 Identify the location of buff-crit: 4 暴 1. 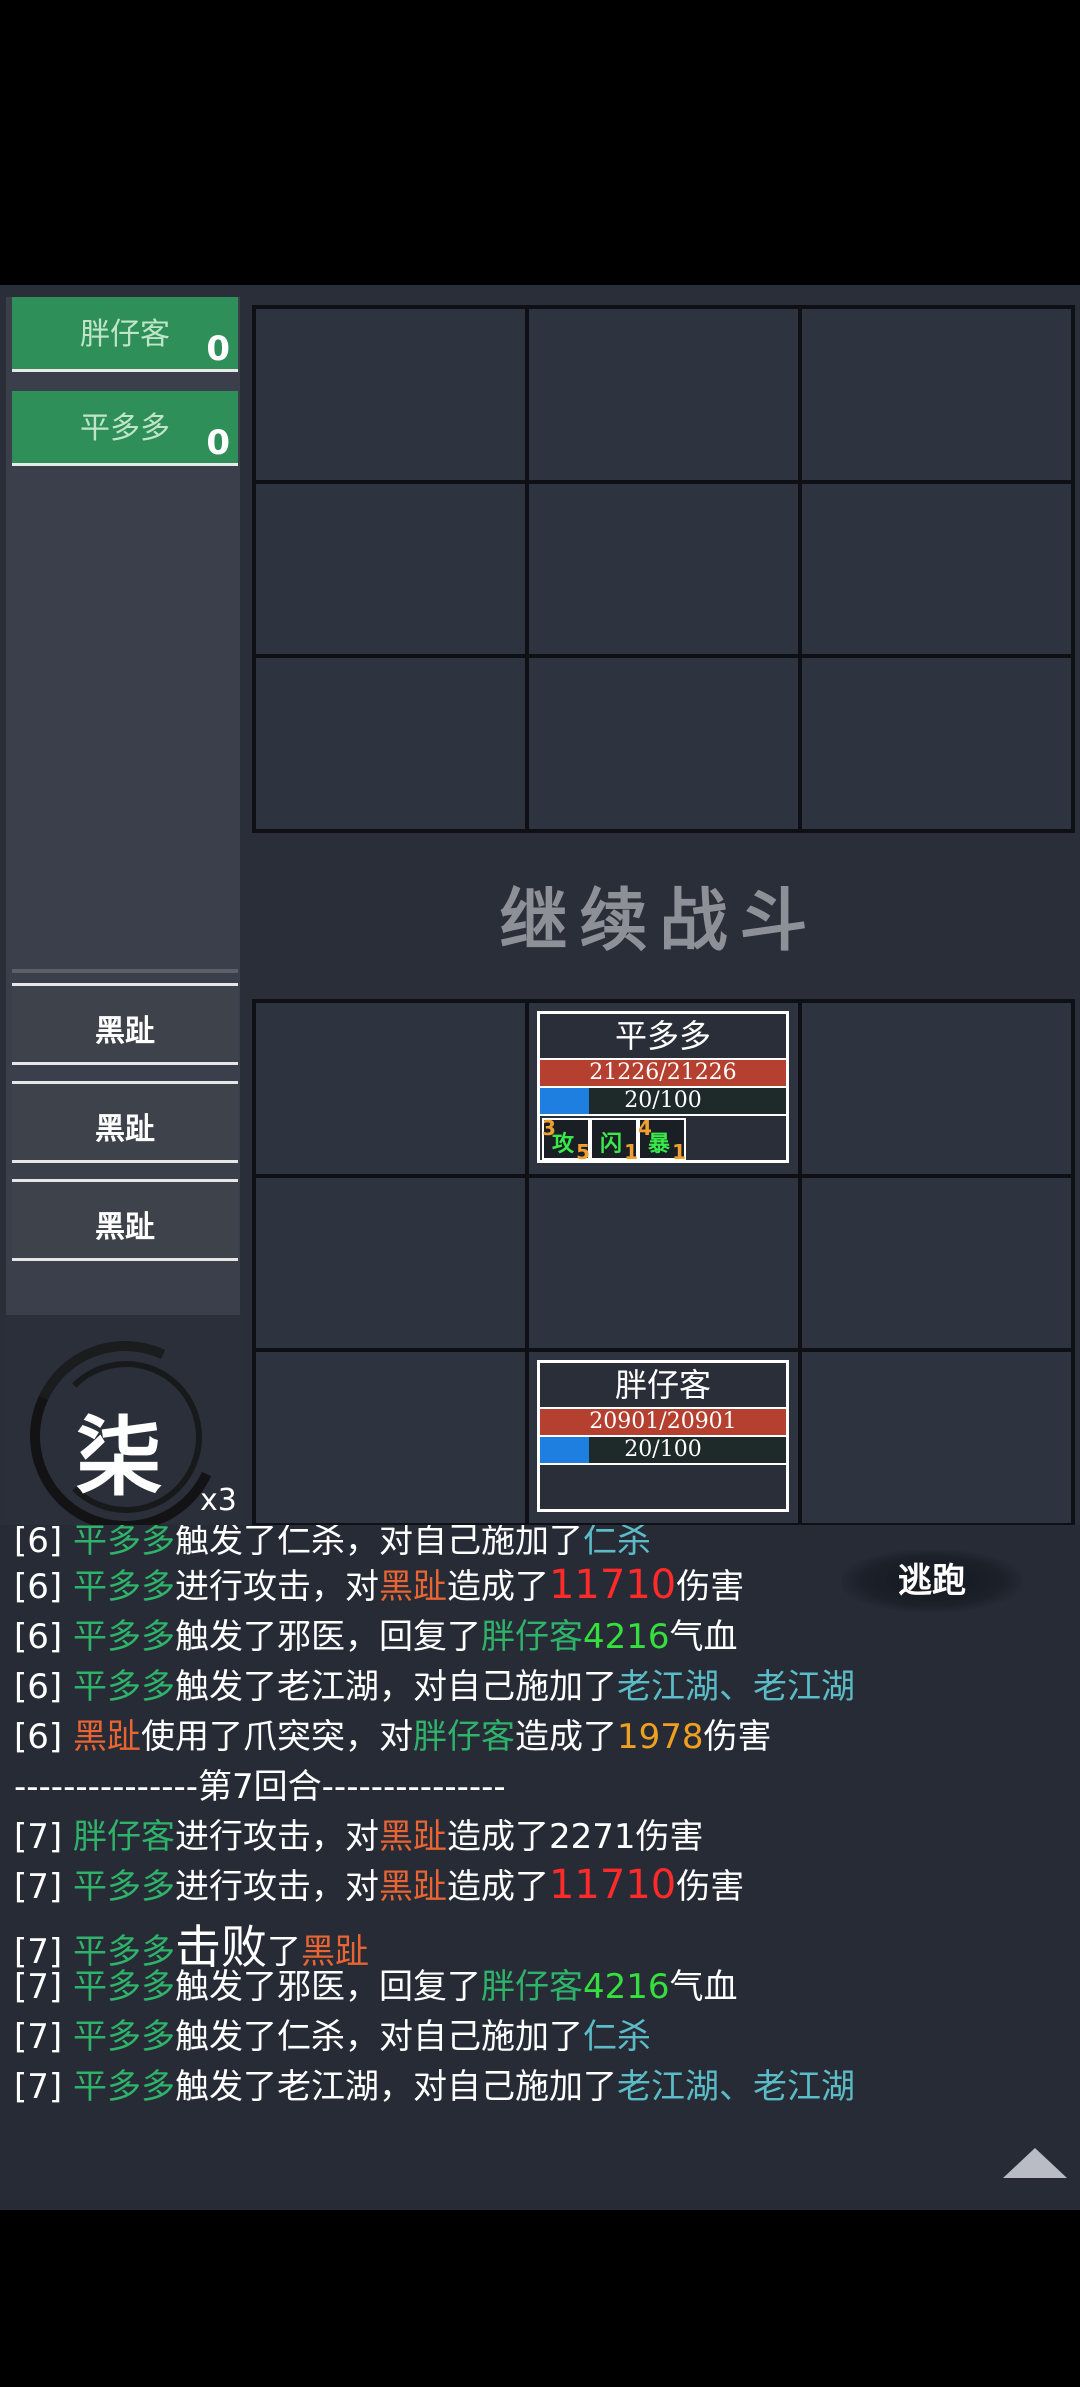
(662, 1140).